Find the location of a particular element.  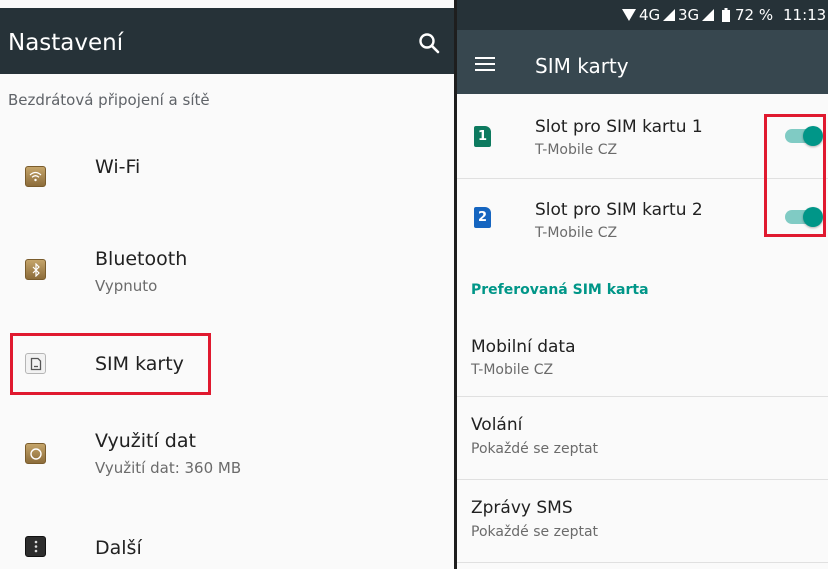

section-header: Bezdrátová připojení a sítě is located at coordinates (109, 100).